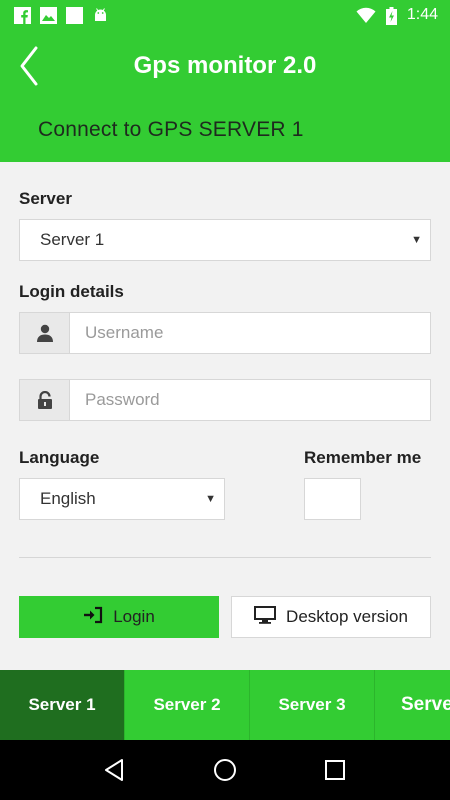 The height and width of the screenshot is (800, 450). I want to click on divider, so click(225, 557).